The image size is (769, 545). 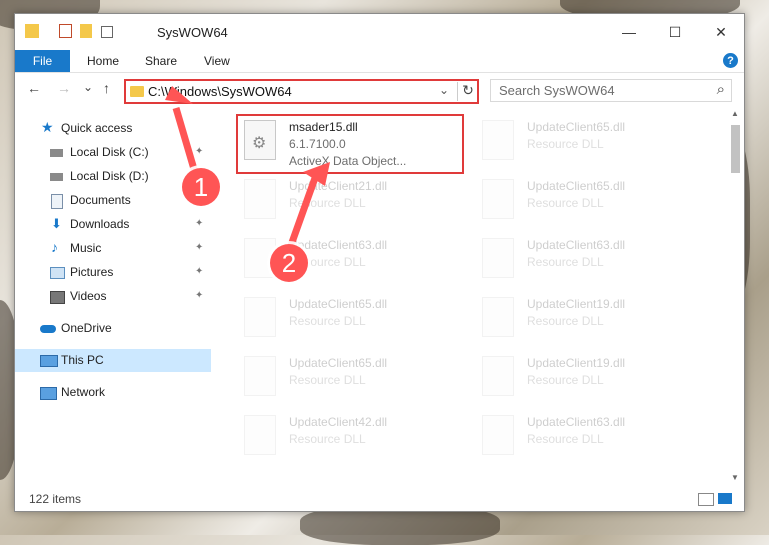 I want to click on refresh-button: ↻, so click(x=467, y=91).